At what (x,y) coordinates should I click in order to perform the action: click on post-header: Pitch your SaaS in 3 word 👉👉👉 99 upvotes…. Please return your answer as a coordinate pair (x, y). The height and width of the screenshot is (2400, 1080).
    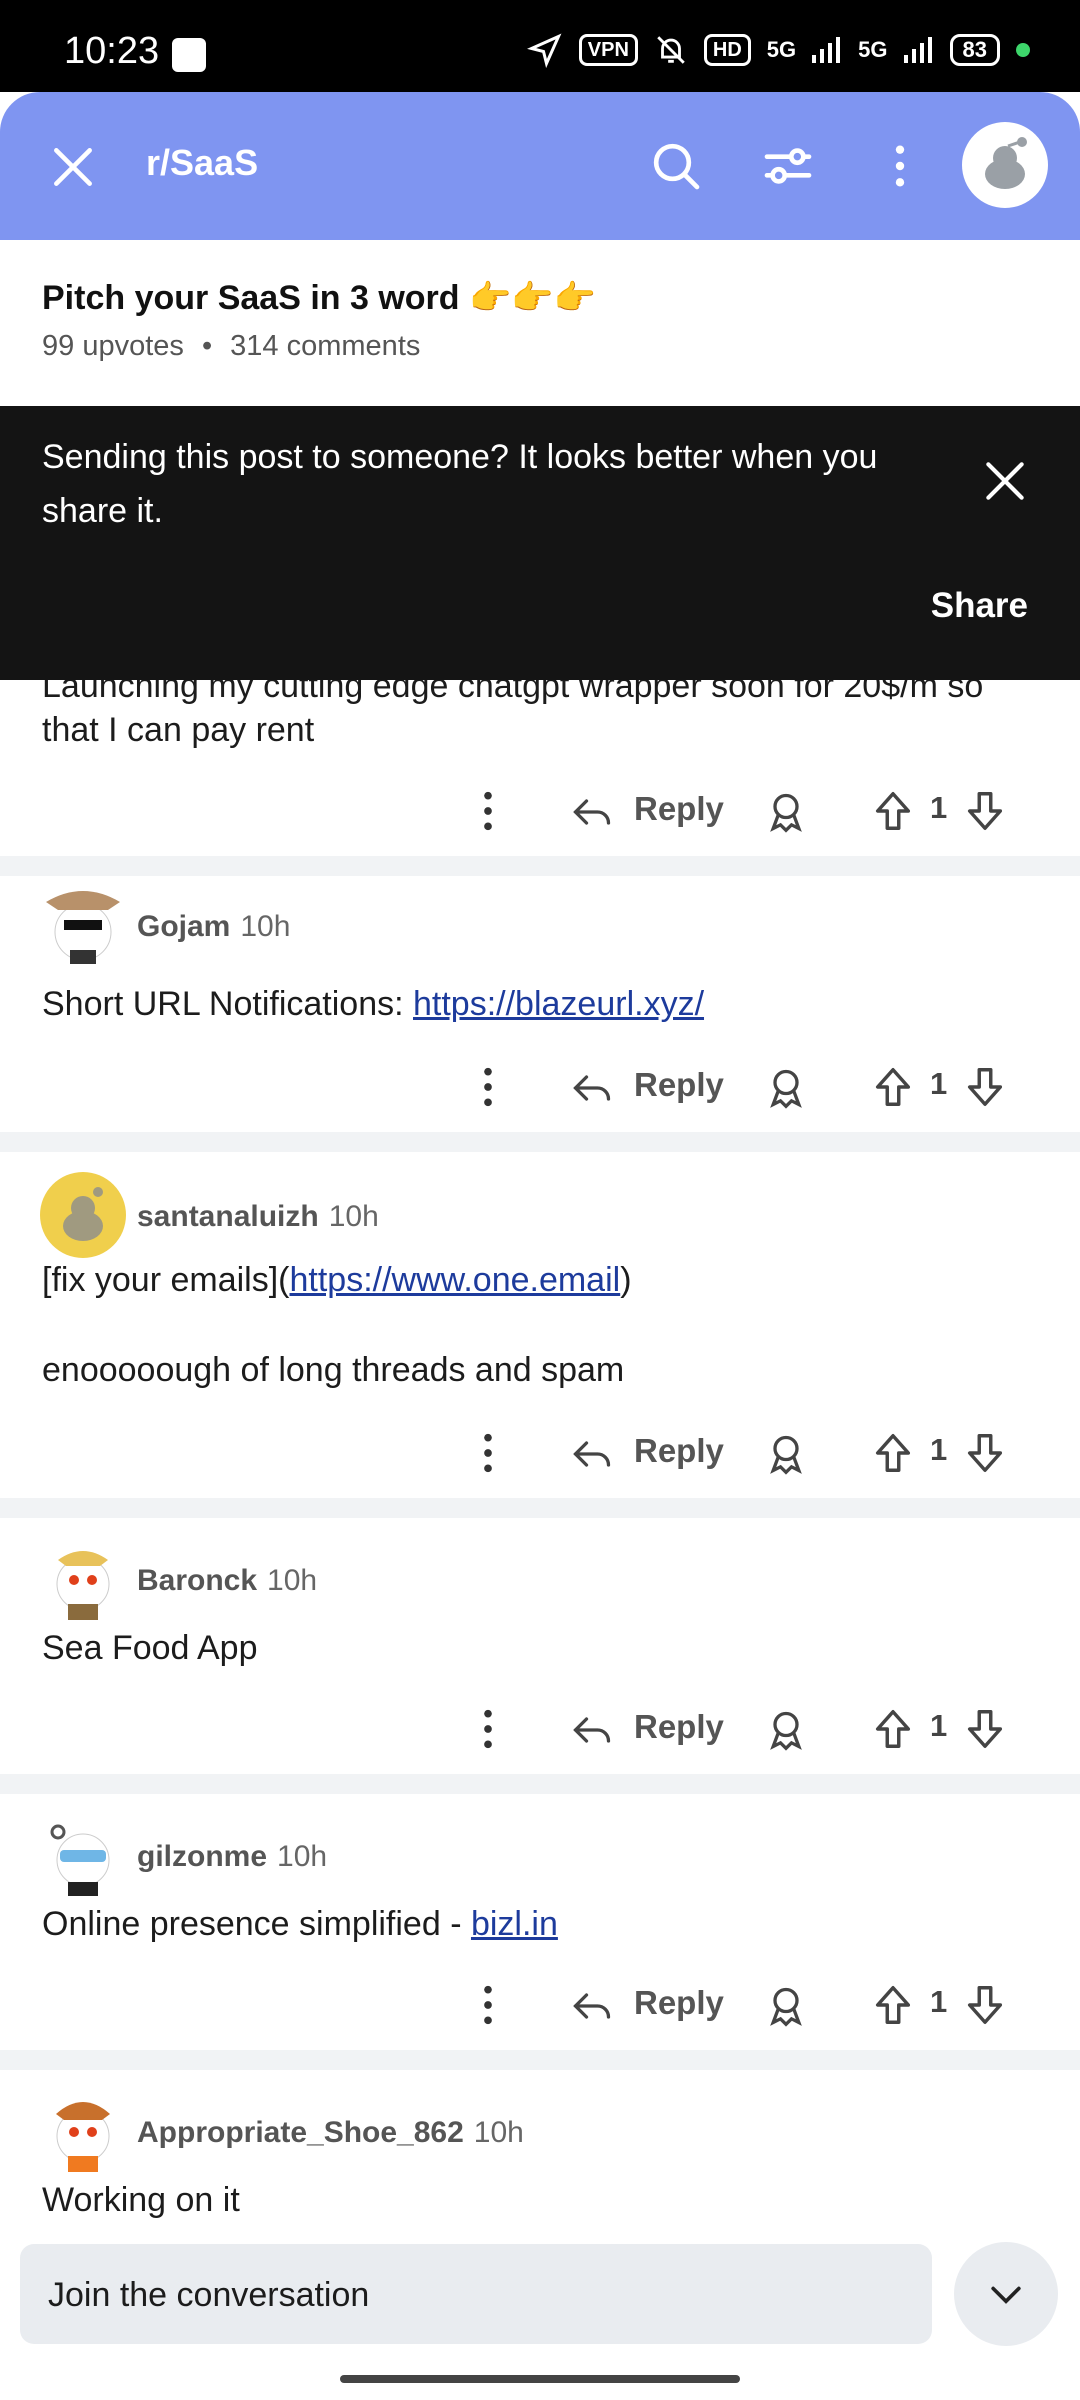
    Looking at the image, I should click on (542, 320).